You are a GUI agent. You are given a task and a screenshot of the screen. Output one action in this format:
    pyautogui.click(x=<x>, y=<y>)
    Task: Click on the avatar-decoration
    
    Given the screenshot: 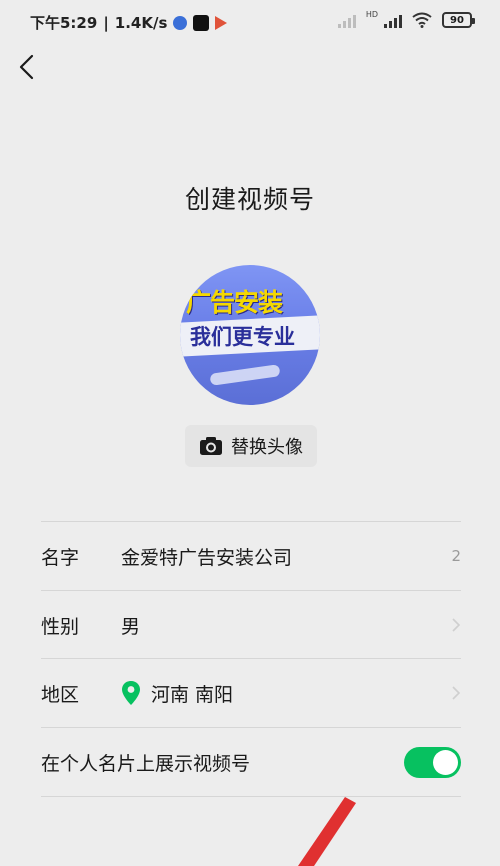 What is the action you would take?
    pyautogui.click(x=245, y=375)
    